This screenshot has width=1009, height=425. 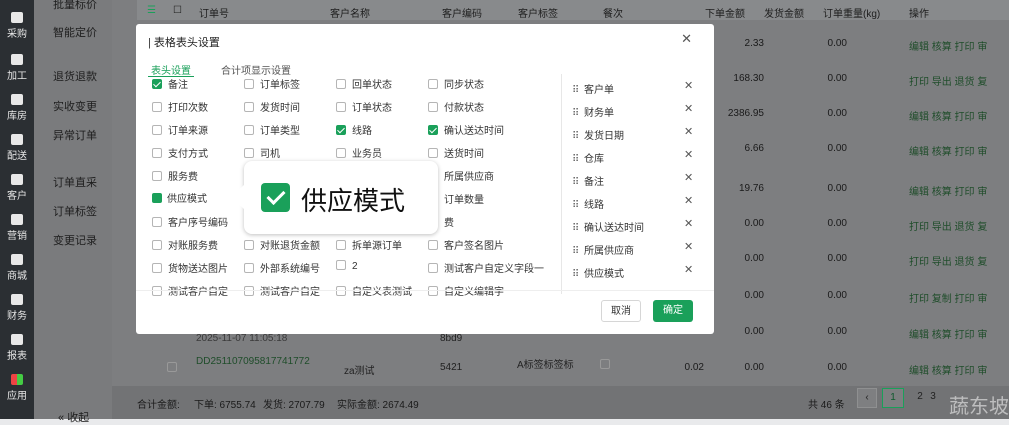 I want to click on sidebar-item-delivery: 配送, so click(x=17, y=148).